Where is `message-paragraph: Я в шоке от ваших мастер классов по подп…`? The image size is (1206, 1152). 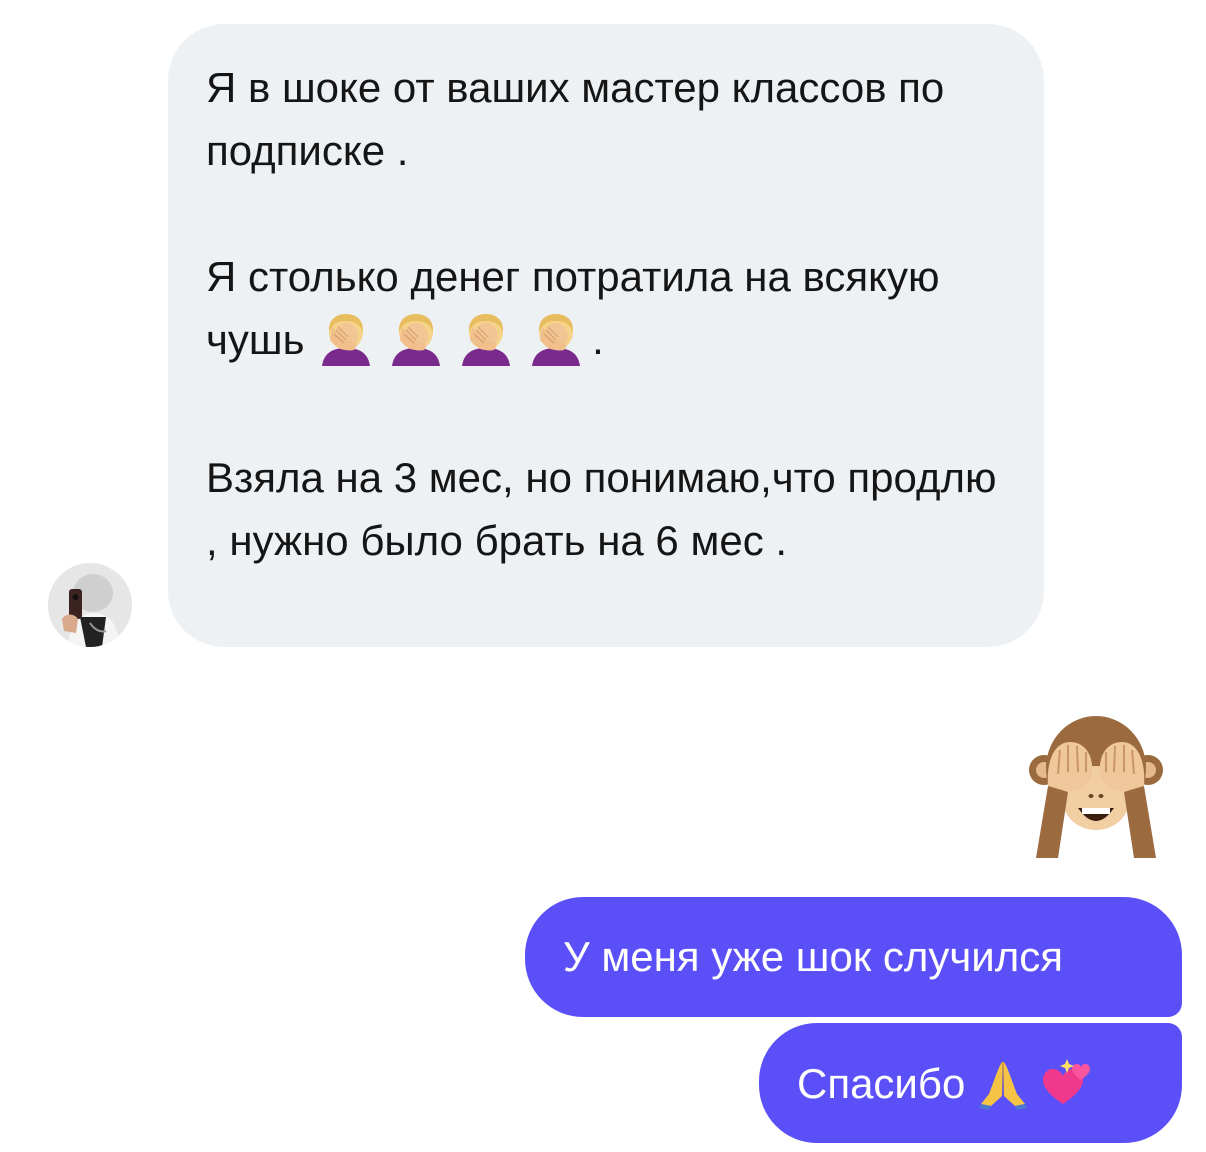
message-paragraph: Я в шоке от ваших мастер классов по подп… is located at coordinates (575, 119).